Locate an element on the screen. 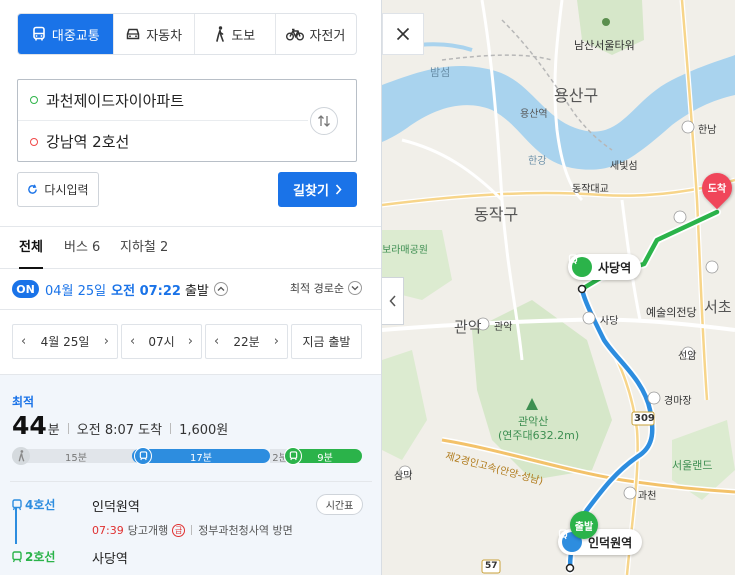 The height and width of the screenshot is (575, 735). origin-field: 과천제이드자이아파트 is located at coordinates (163, 100).